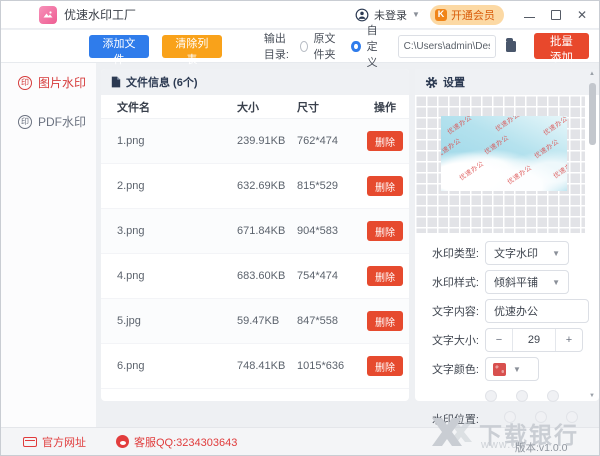  What do you see at coordinates (64, 442) in the screenshot?
I see `official-website-label: 官方网址` at bounding box center [64, 442].